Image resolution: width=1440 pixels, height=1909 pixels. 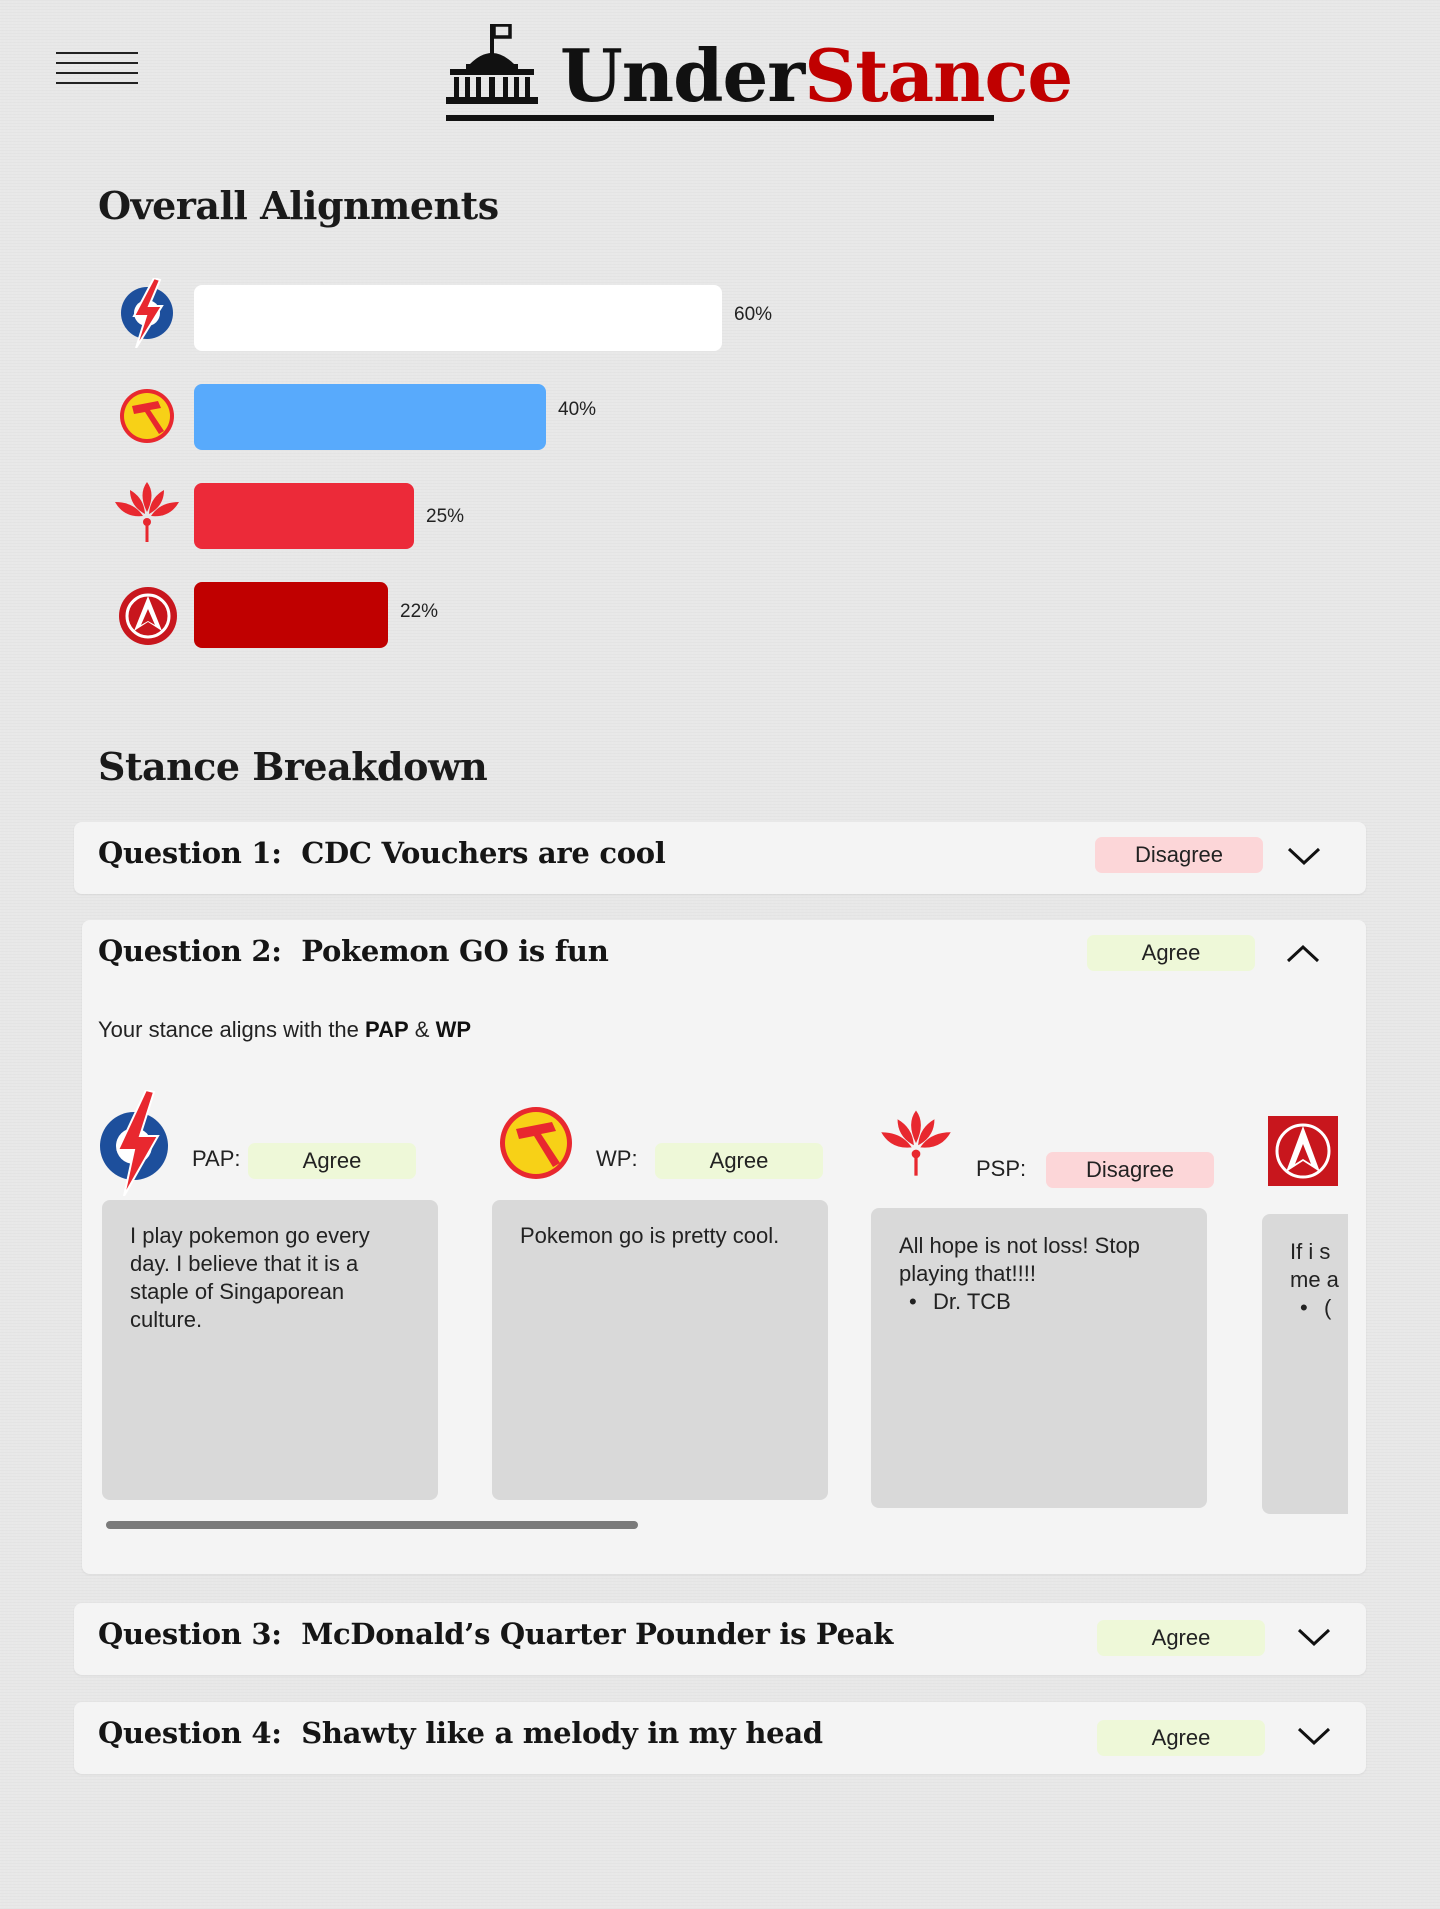 I want to click on party-stance-badge: Disagree, so click(x=1130, y=1170).